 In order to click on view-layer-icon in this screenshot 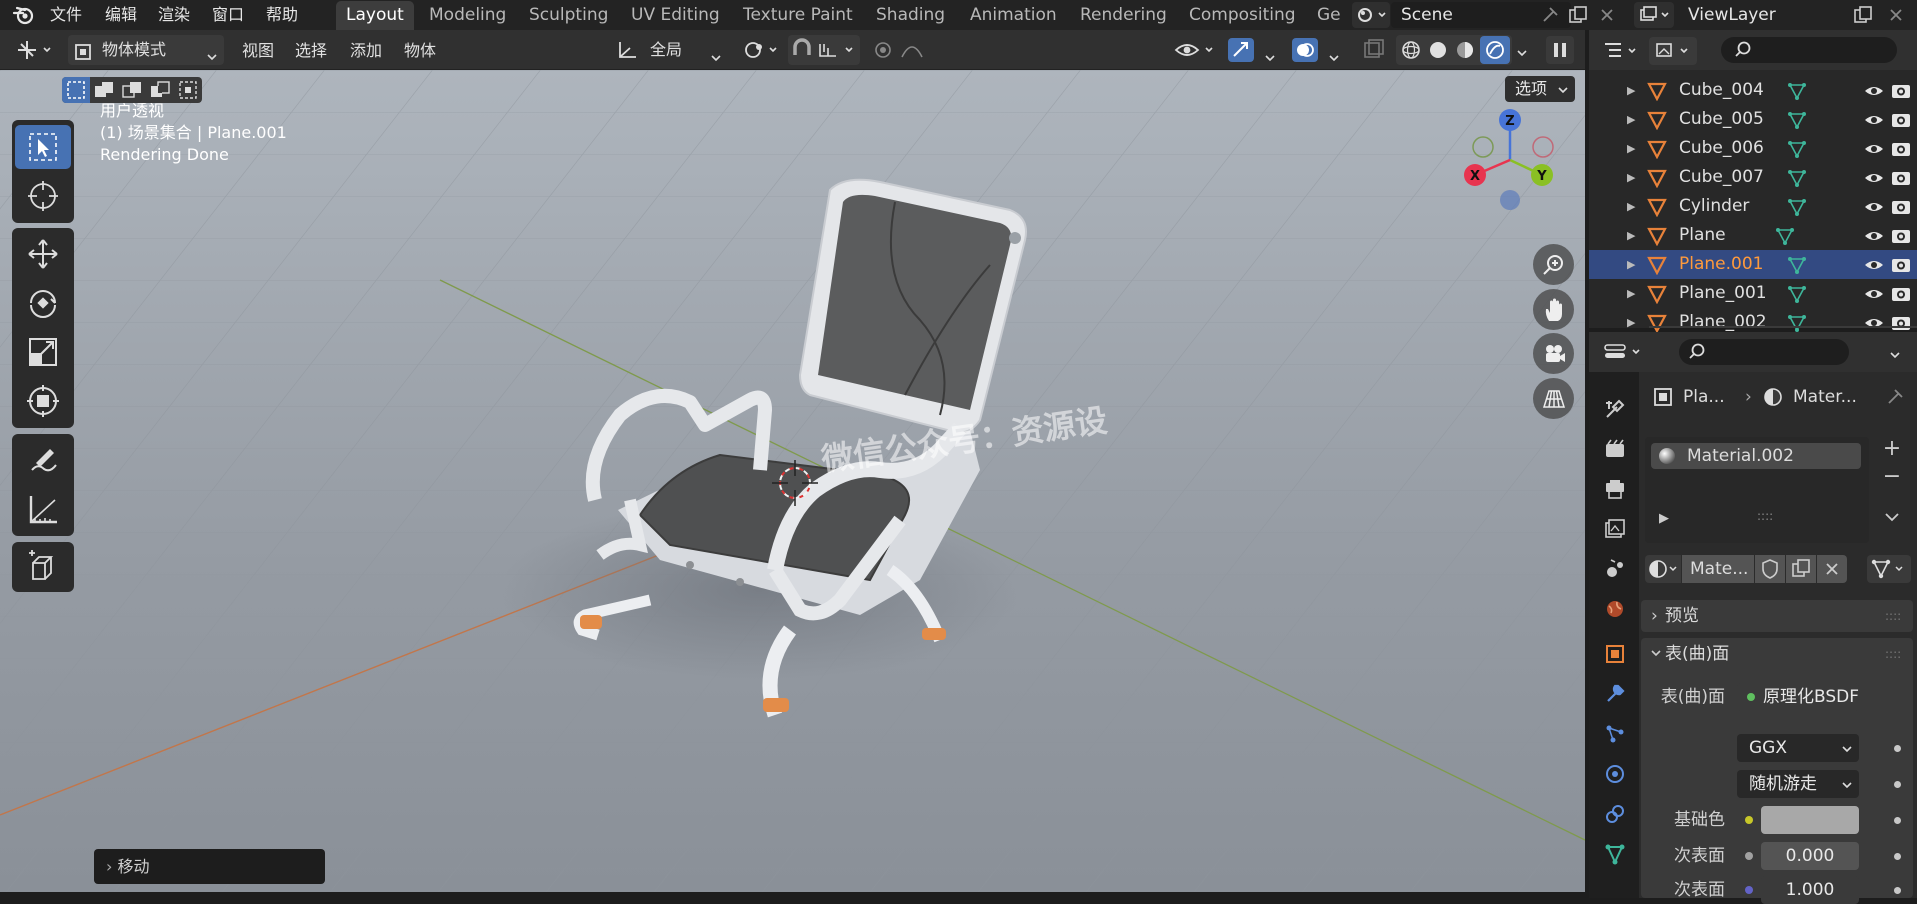, I will do `click(1654, 15)`.